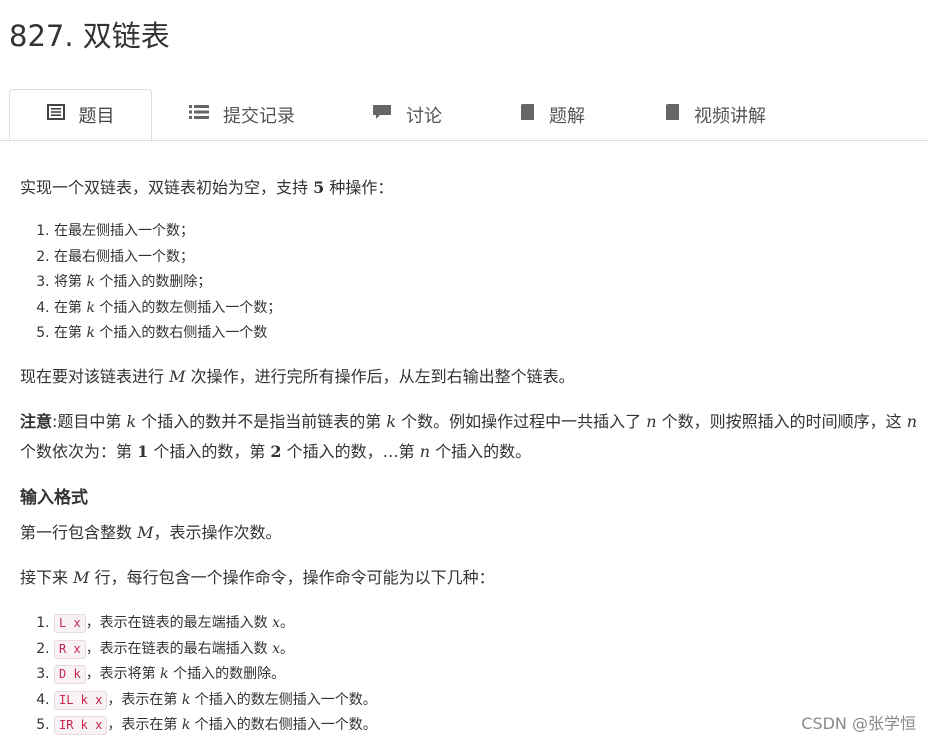 This screenshot has width=928, height=740. I want to click on tab-discussion: 讨论, so click(407, 114).